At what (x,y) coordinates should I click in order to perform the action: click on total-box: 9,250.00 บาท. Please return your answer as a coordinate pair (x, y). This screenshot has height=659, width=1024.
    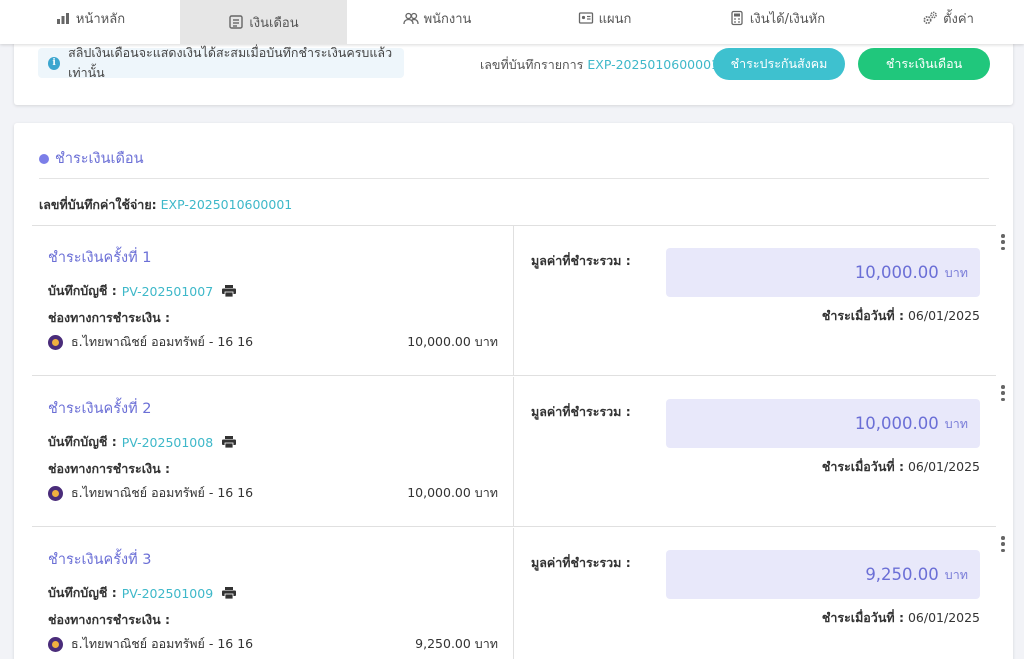
    Looking at the image, I should click on (823, 574).